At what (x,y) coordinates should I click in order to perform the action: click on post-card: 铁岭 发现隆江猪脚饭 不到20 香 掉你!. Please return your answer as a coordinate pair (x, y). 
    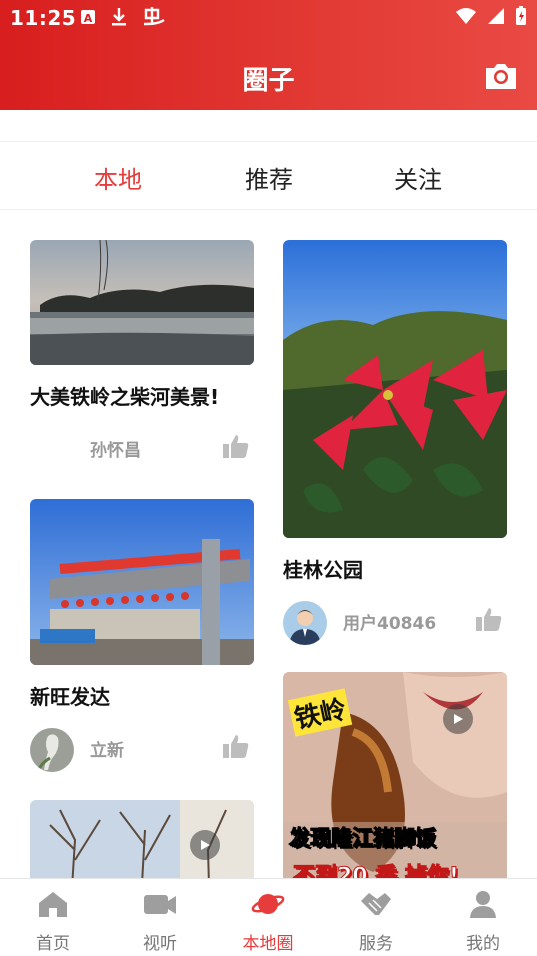
    Looking at the image, I should click on (395, 775).